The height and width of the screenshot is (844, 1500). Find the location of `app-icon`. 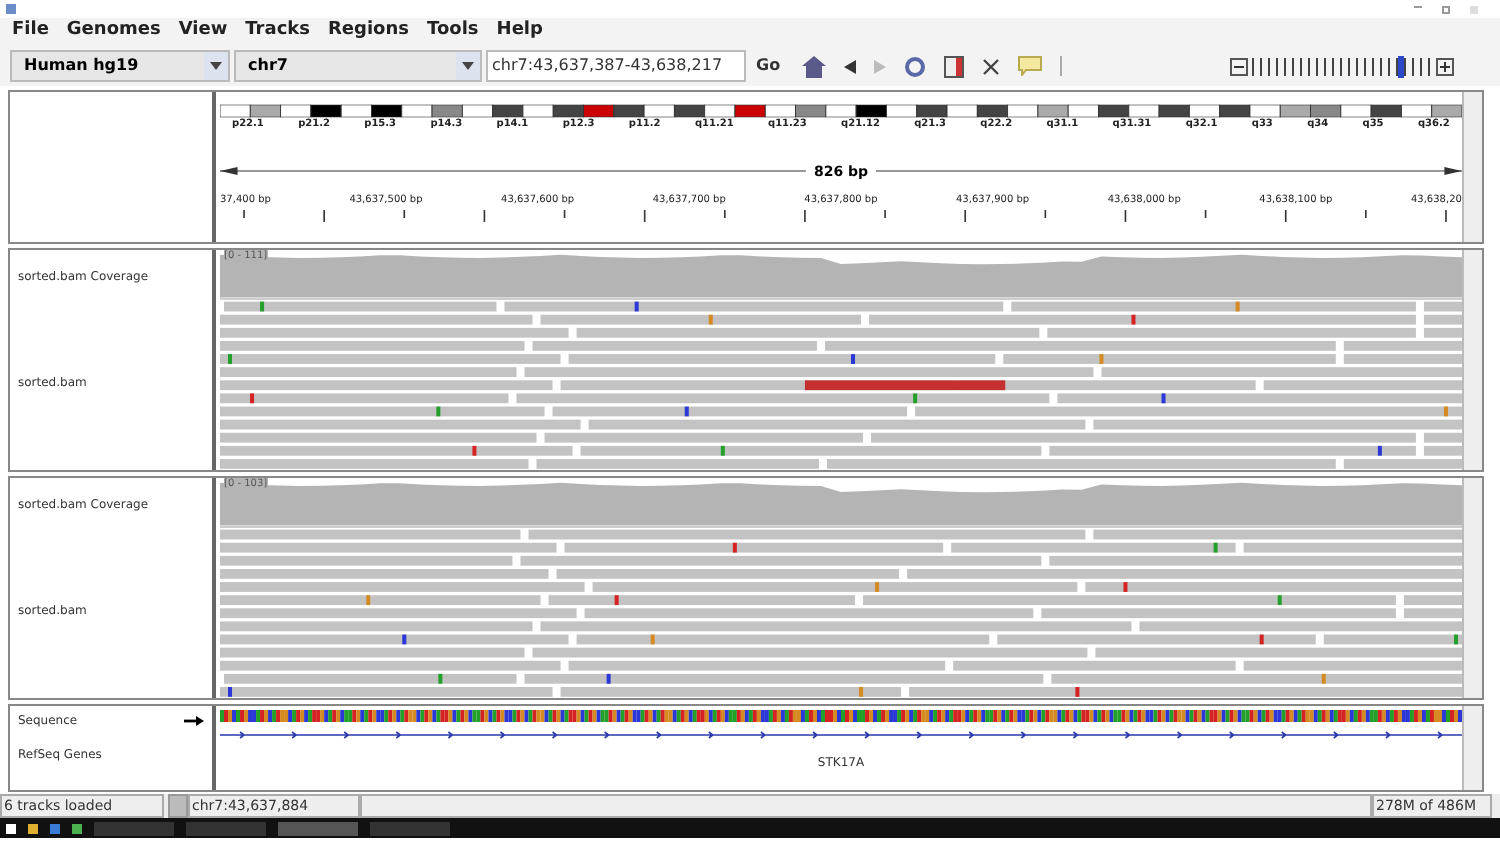

app-icon is located at coordinates (11, 9).